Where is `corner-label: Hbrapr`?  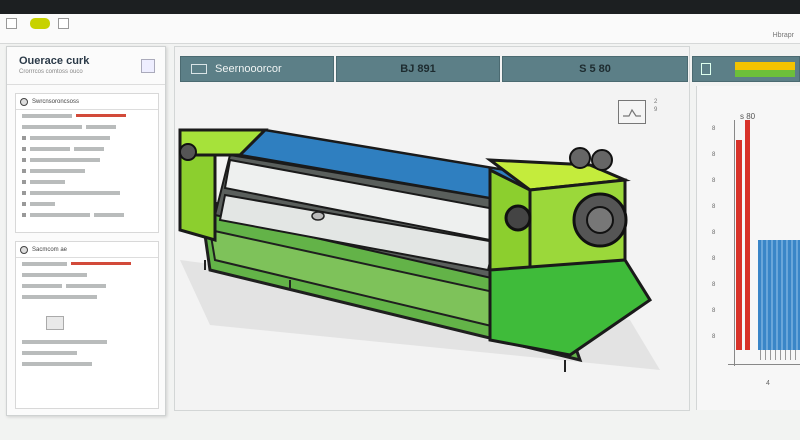
corner-label: Hbrapr is located at coordinates (783, 35).